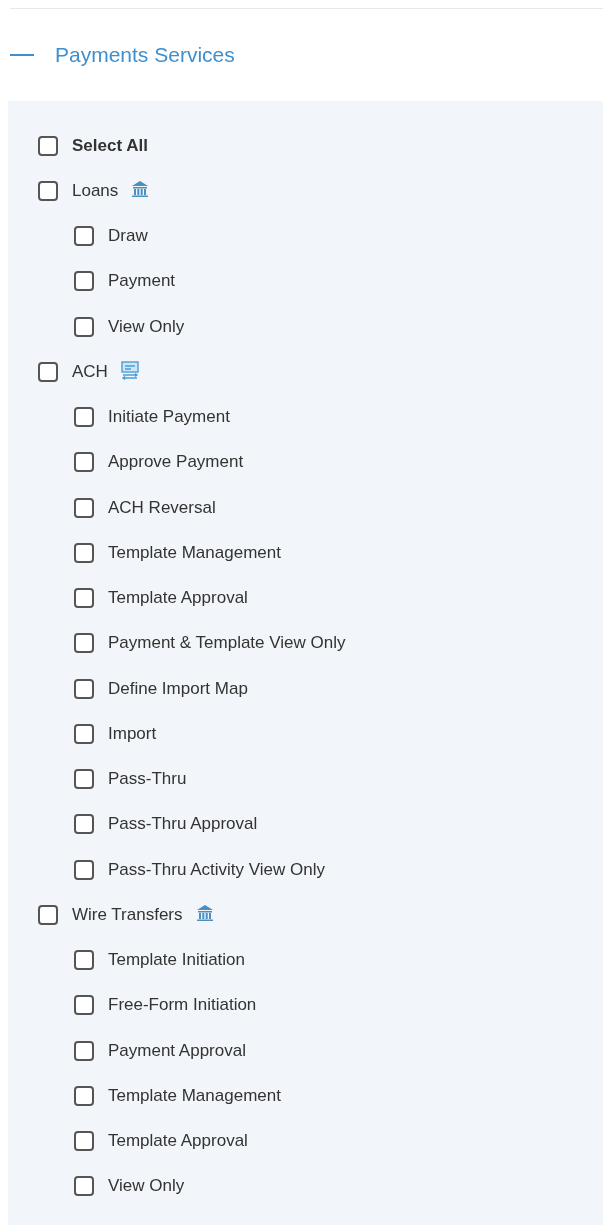 Image resolution: width=603 pixels, height=1230 pixels. Describe the element at coordinates (127, 914) in the screenshot. I see `checkbox-label: Wire Transfers` at that location.